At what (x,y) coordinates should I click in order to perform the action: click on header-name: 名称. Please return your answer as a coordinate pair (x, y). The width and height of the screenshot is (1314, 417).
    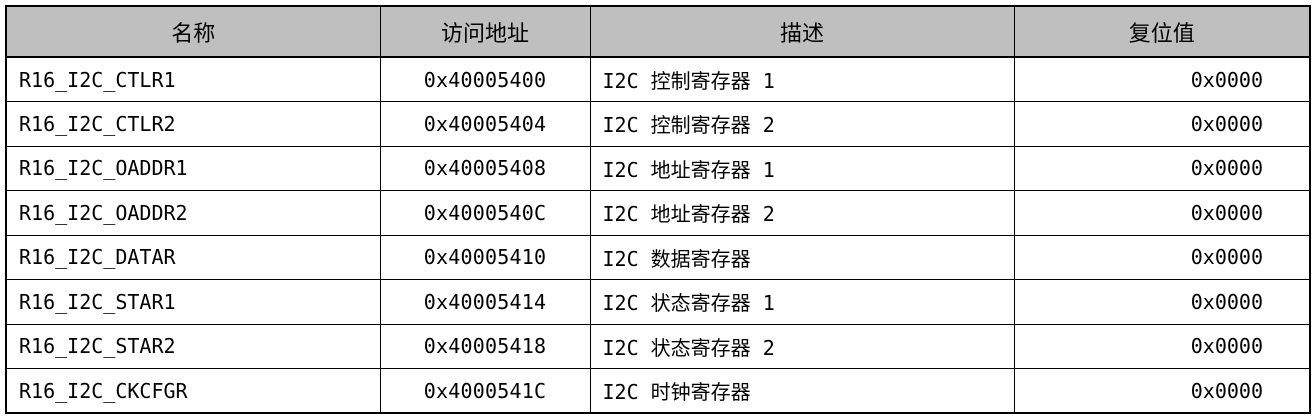
    Looking at the image, I should click on (193, 31).